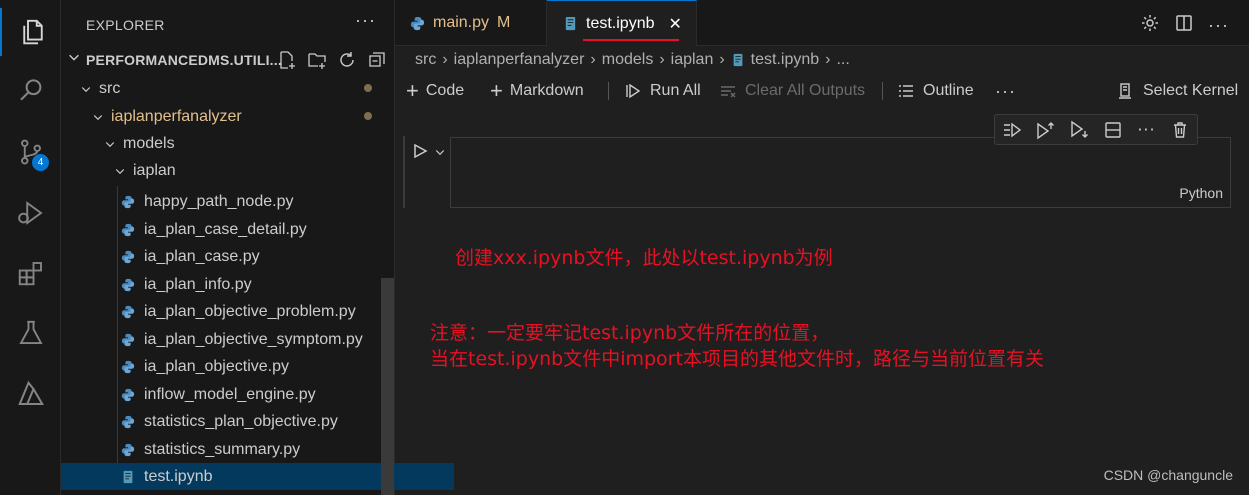 The height and width of the screenshot is (495, 1249). What do you see at coordinates (630, 333) in the screenshot?
I see `annotation-text: 注意：一定要牢记test.ipynb文件所在的位置，` at bounding box center [630, 333].